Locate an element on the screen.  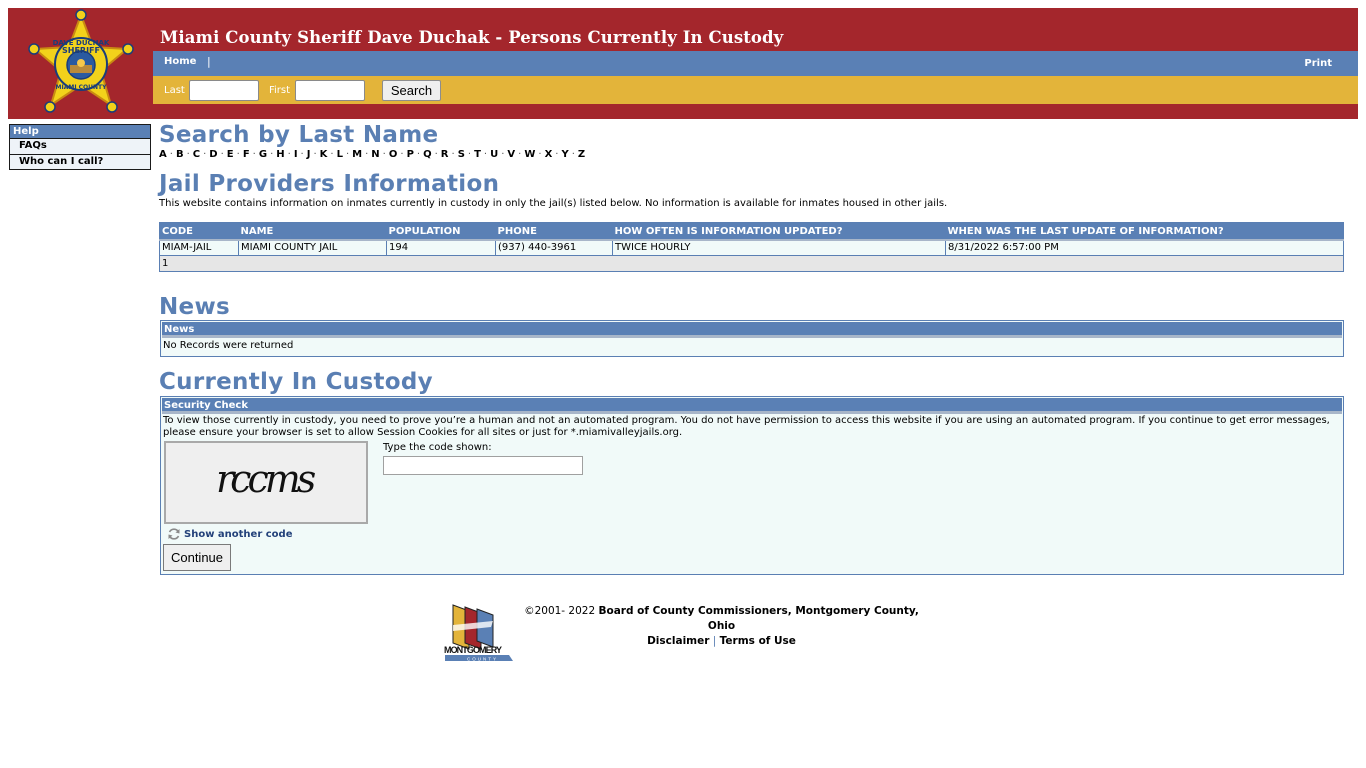
letter-link-k: K is located at coordinates (324, 154).